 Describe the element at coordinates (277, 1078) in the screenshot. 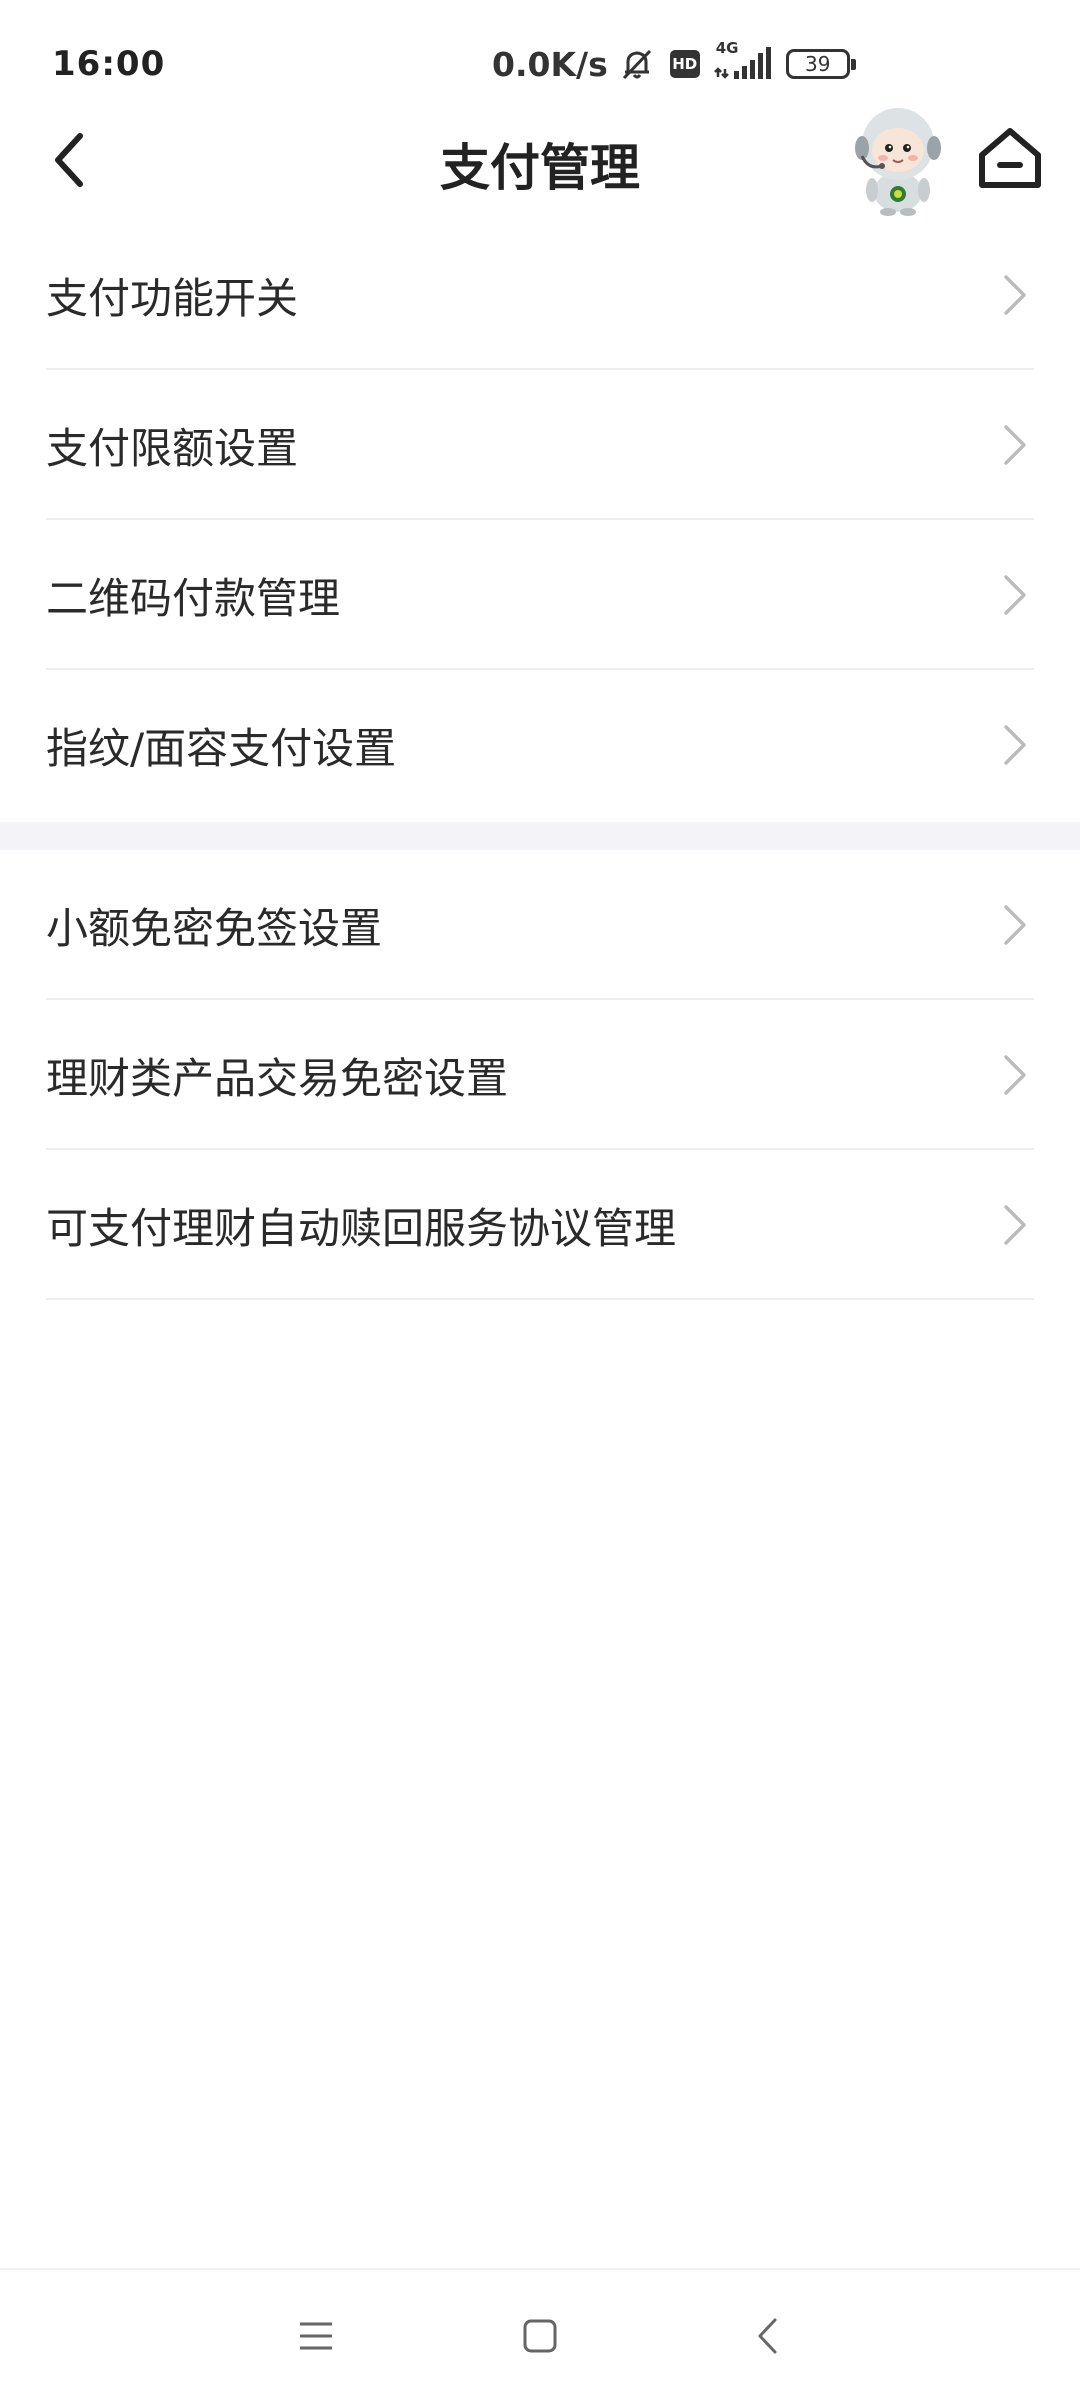

I see `list-item-label: 理财类产品交易免密设置` at that location.